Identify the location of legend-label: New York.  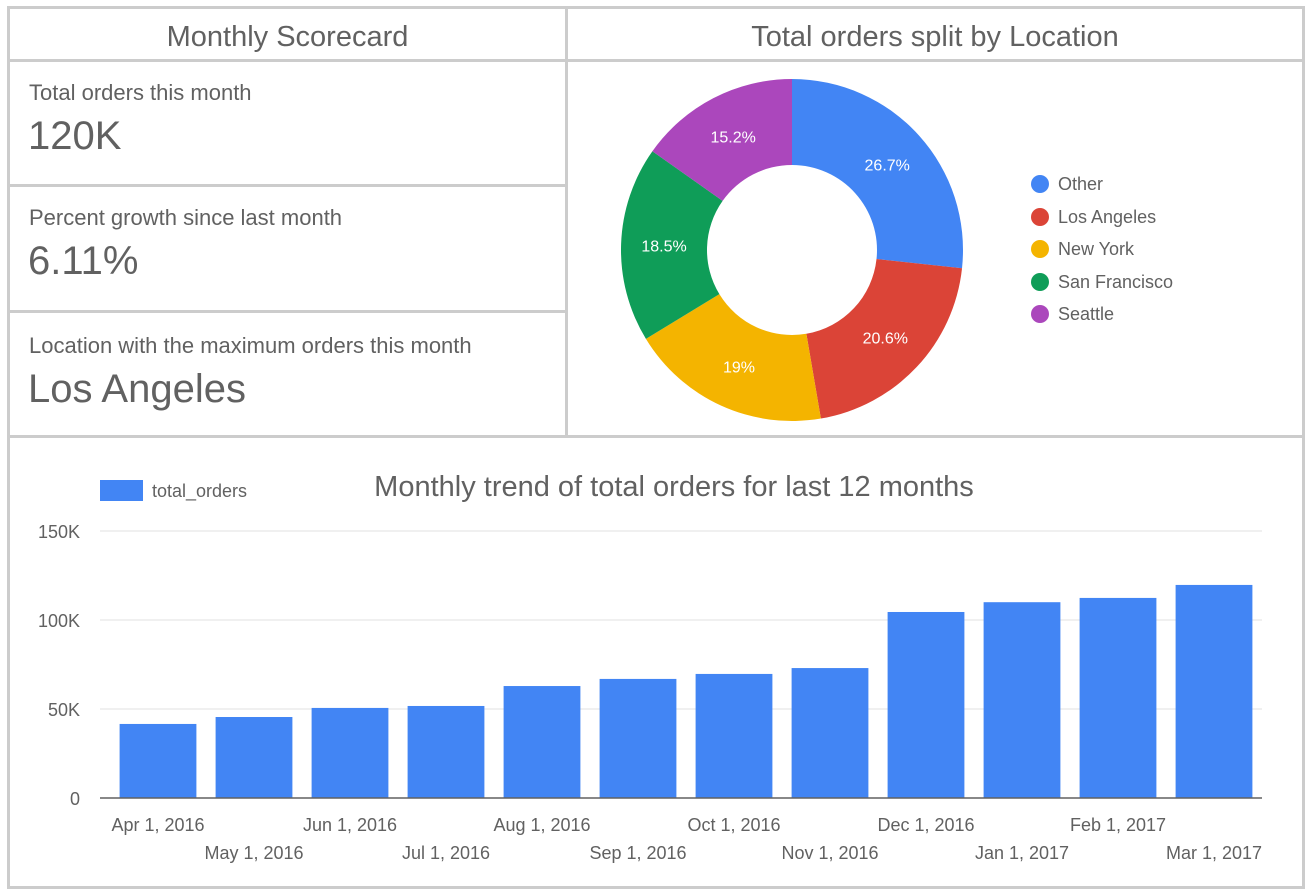
(1096, 249).